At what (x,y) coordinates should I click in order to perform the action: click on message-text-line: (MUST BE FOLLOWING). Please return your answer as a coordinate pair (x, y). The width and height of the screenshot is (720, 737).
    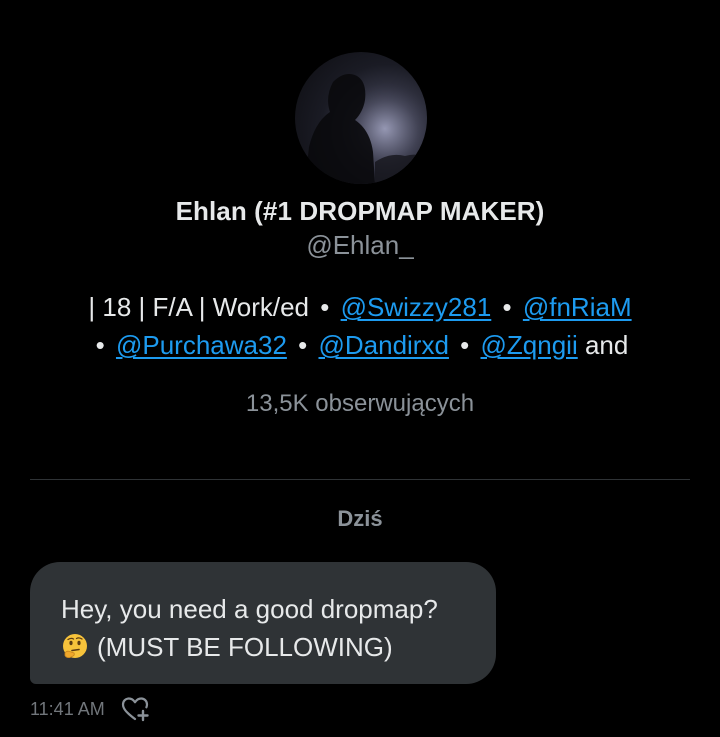
    Looking at the image, I should click on (264, 647).